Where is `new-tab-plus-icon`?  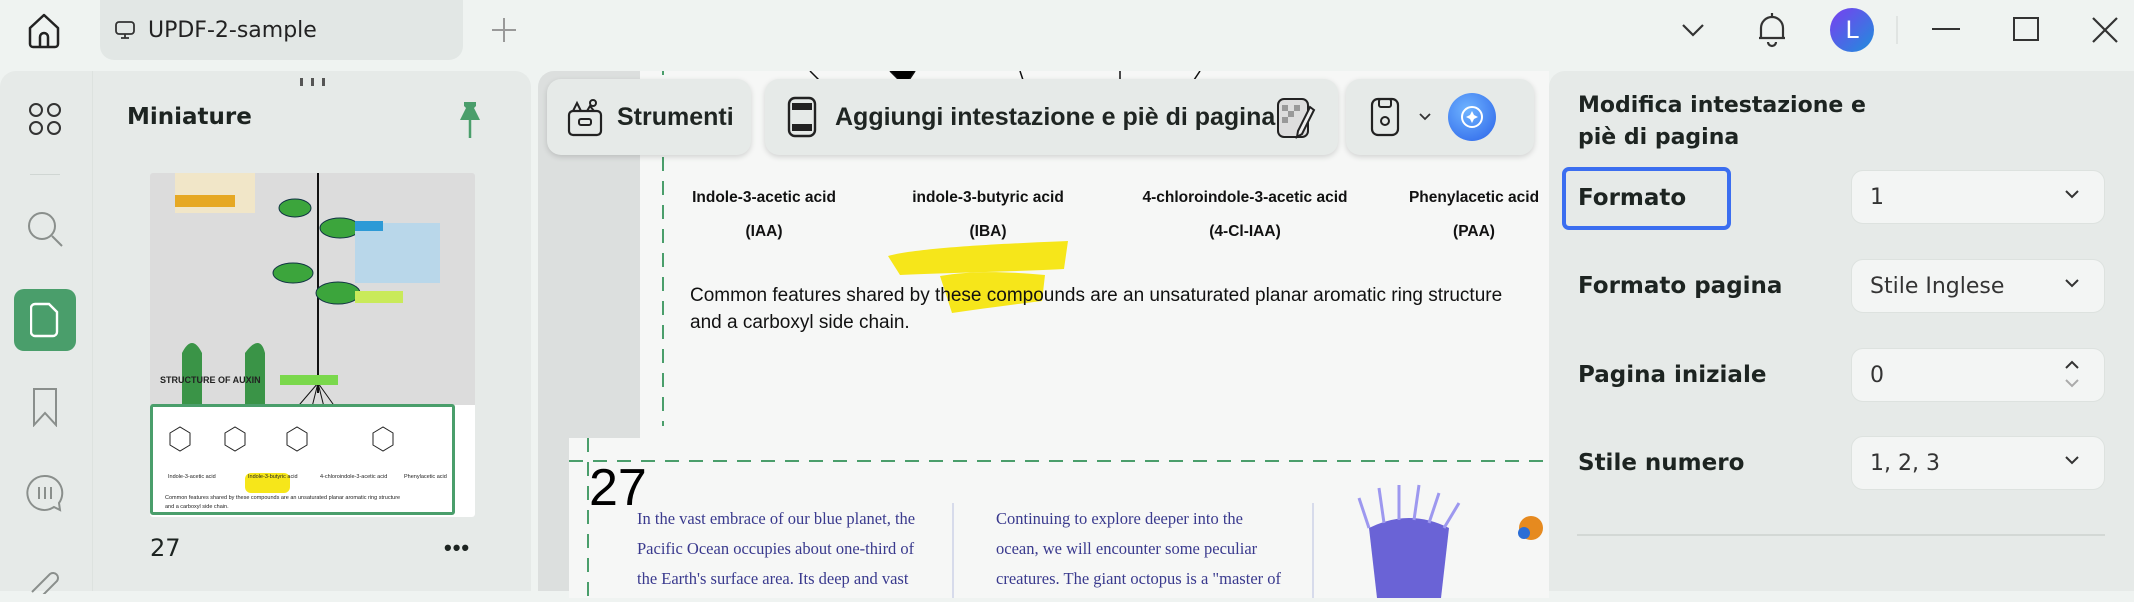
new-tab-plus-icon is located at coordinates (504, 30).